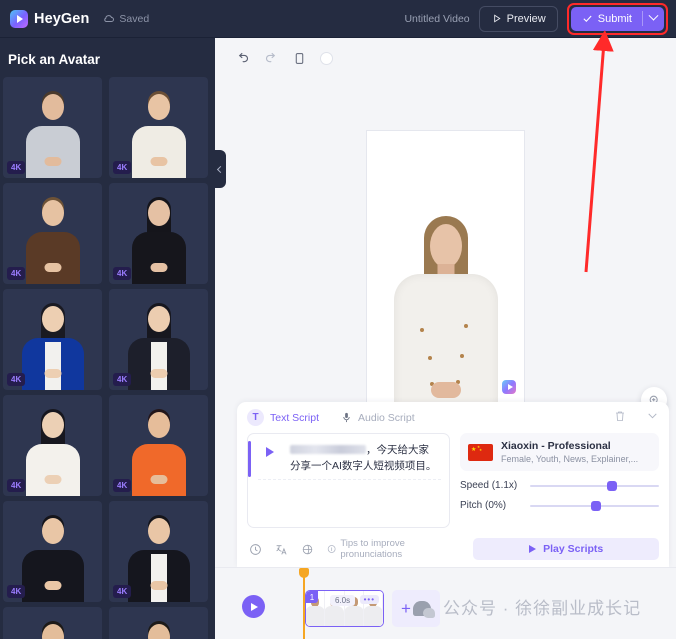 Image resolution: width=676 pixels, height=639 pixels. I want to click on submit-highlight-box: Submit, so click(617, 18).